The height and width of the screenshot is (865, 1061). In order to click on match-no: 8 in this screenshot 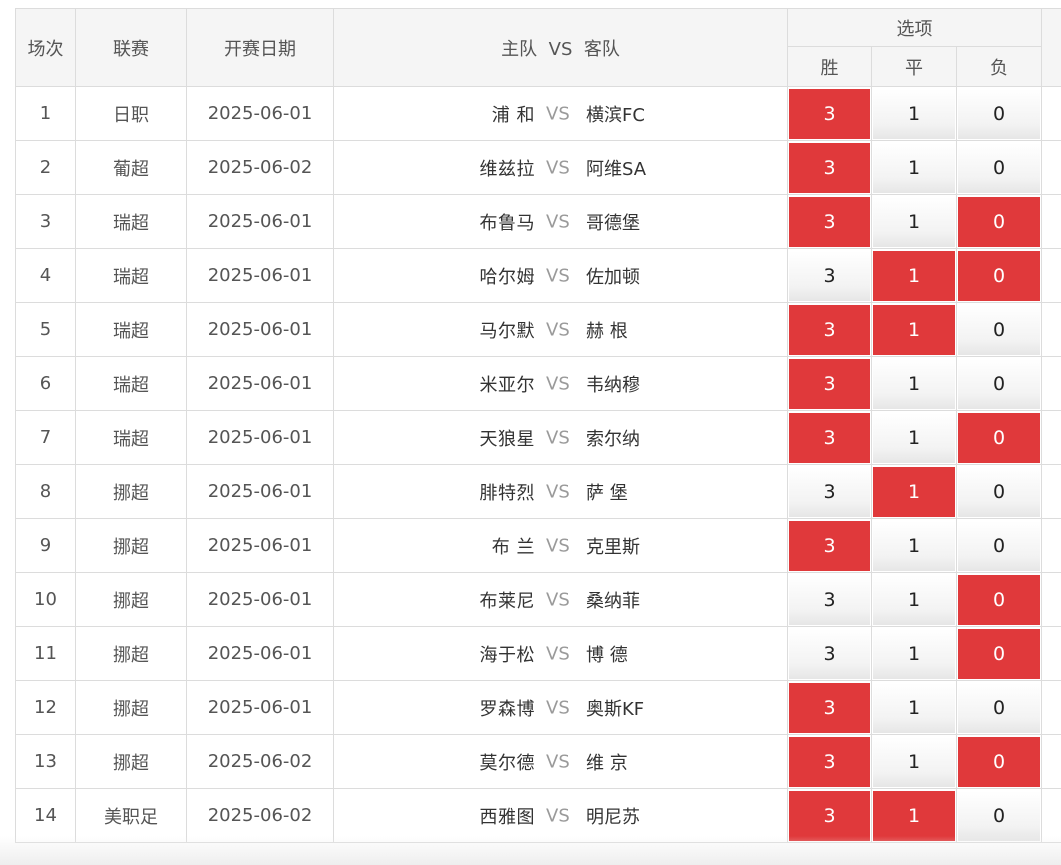, I will do `click(45, 491)`.